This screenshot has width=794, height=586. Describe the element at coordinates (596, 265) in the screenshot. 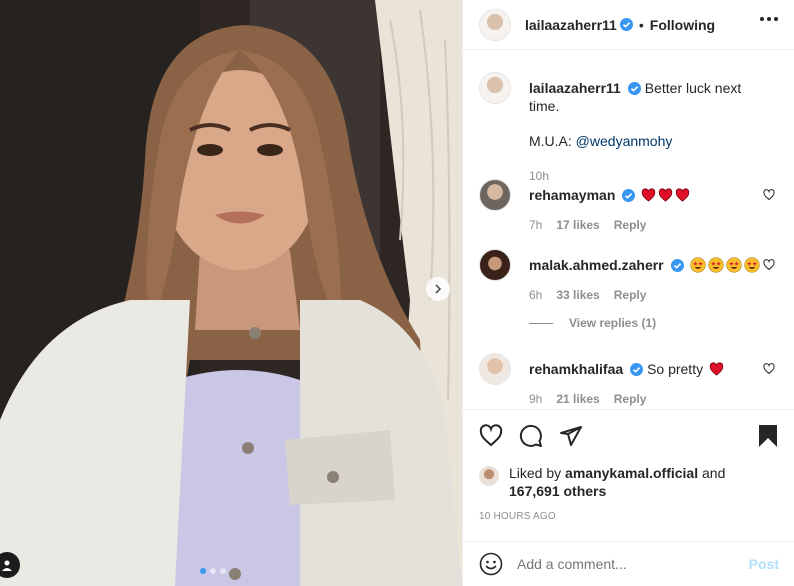

I see `comment-username: malak.ahmed.zaherr` at that location.